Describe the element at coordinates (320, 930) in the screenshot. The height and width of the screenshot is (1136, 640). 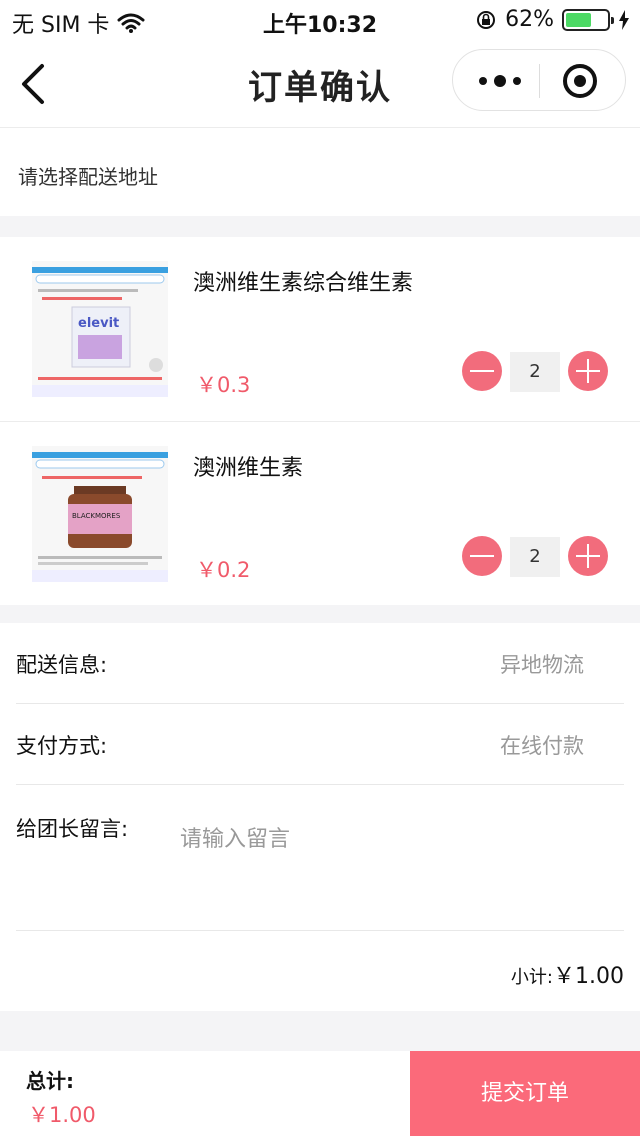
I see `divider` at that location.